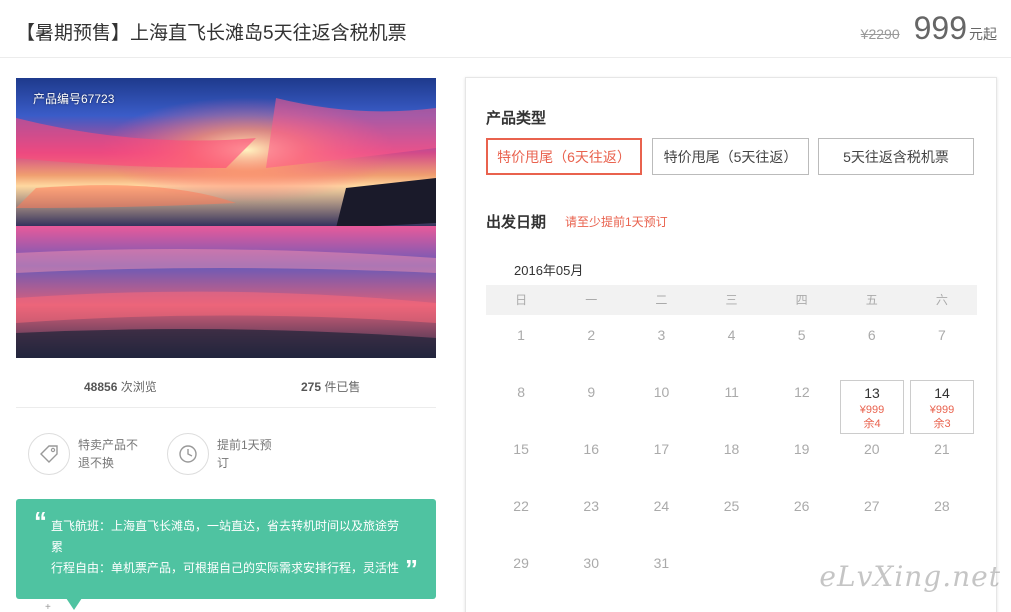 The width and height of the screenshot is (1011, 612). I want to click on calendar-day: 17, so click(661, 449).